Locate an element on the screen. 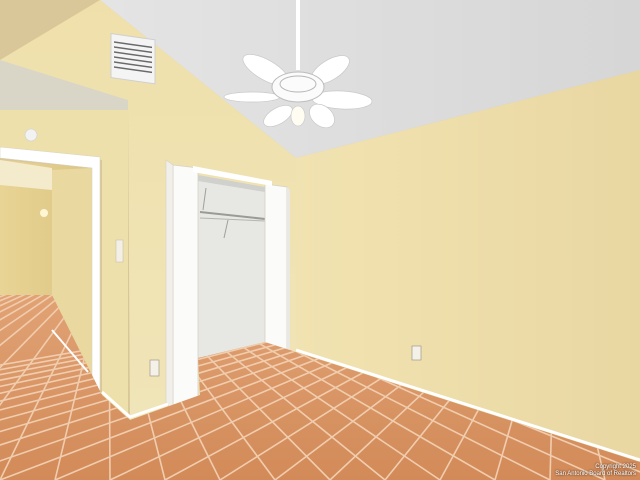 This screenshot has width=640, height=480. hall-light-fixture is located at coordinates (44, 213).